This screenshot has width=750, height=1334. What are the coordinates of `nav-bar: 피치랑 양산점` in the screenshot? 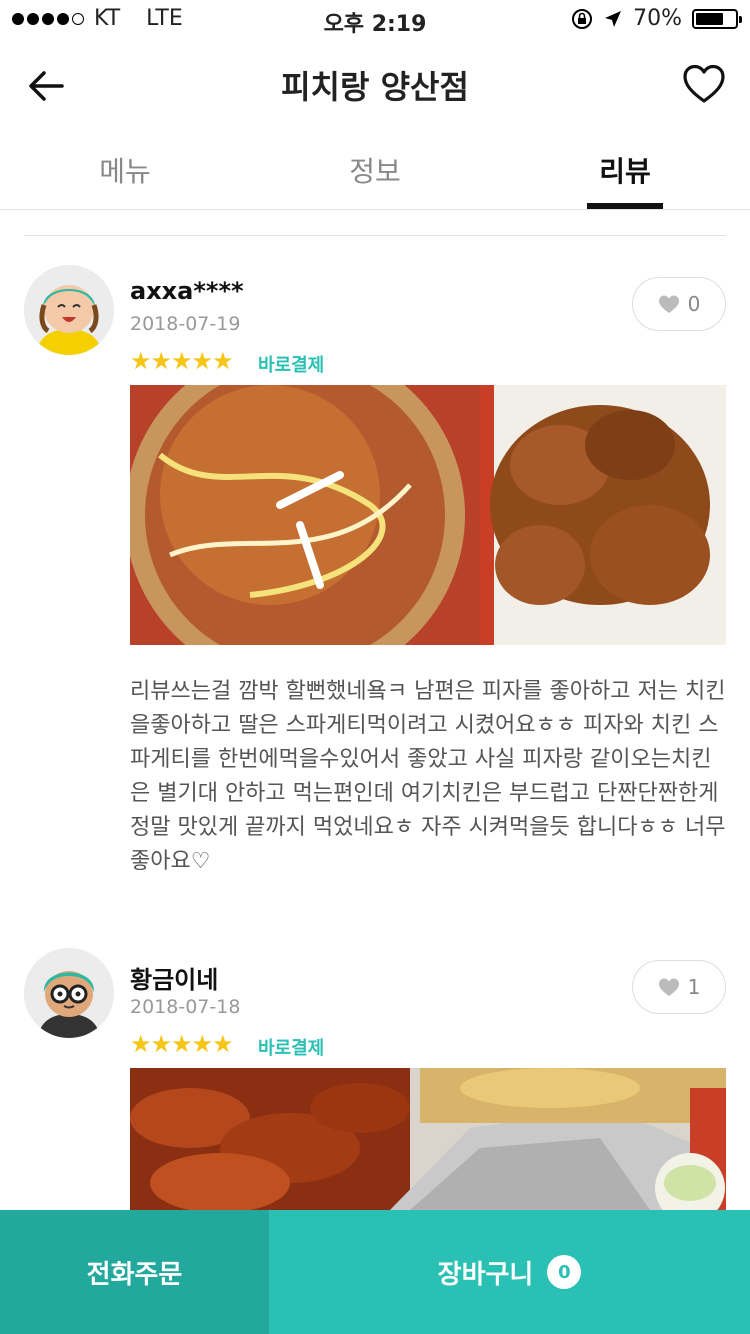 It's located at (375, 85).